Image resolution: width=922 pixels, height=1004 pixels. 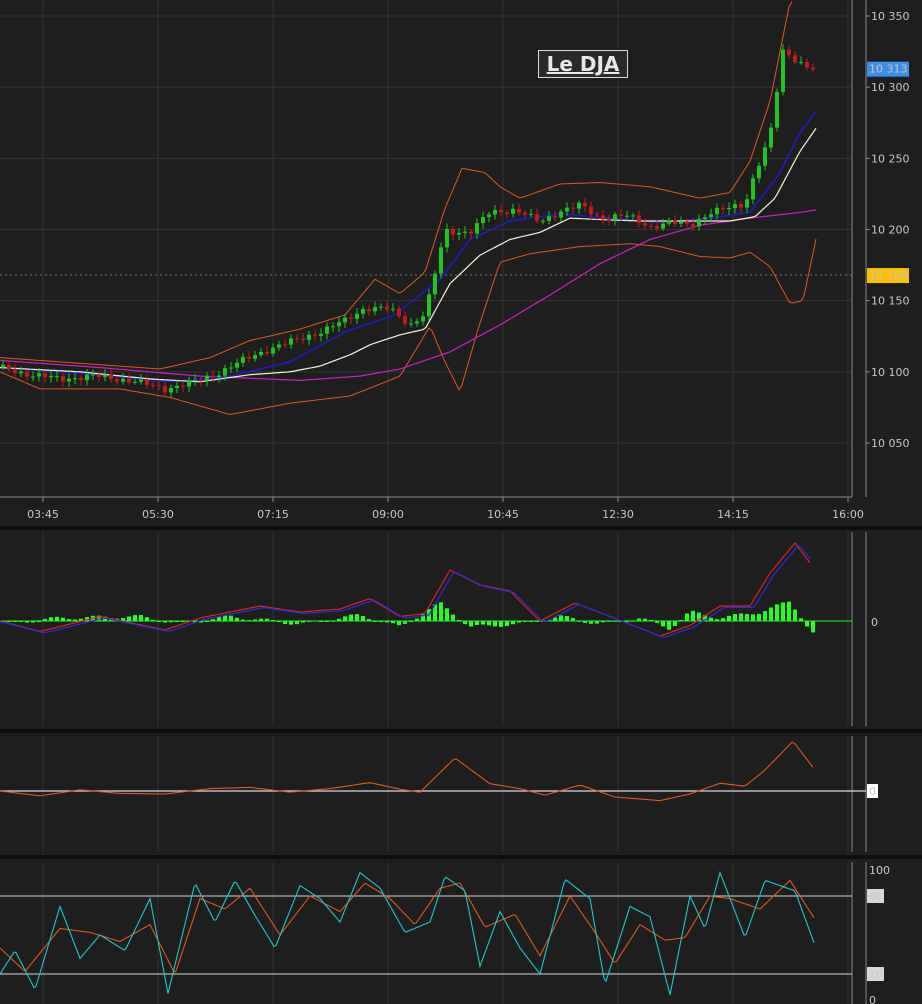 I want to click on stoch-tick-label: 100, so click(x=879, y=870).